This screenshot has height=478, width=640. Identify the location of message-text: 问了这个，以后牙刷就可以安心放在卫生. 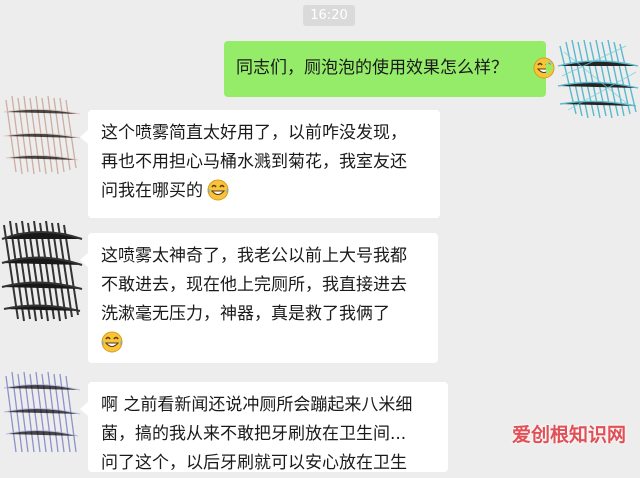
(254, 463).